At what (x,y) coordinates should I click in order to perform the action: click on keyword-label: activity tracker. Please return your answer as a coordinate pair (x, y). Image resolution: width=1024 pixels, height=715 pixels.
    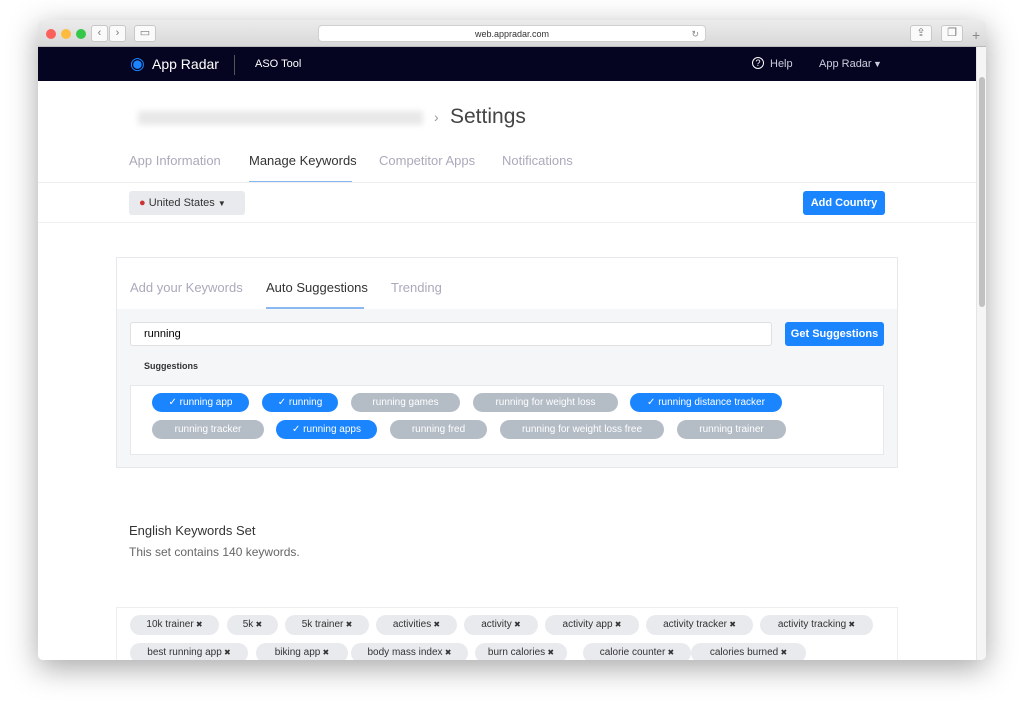
    Looking at the image, I should click on (695, 624).